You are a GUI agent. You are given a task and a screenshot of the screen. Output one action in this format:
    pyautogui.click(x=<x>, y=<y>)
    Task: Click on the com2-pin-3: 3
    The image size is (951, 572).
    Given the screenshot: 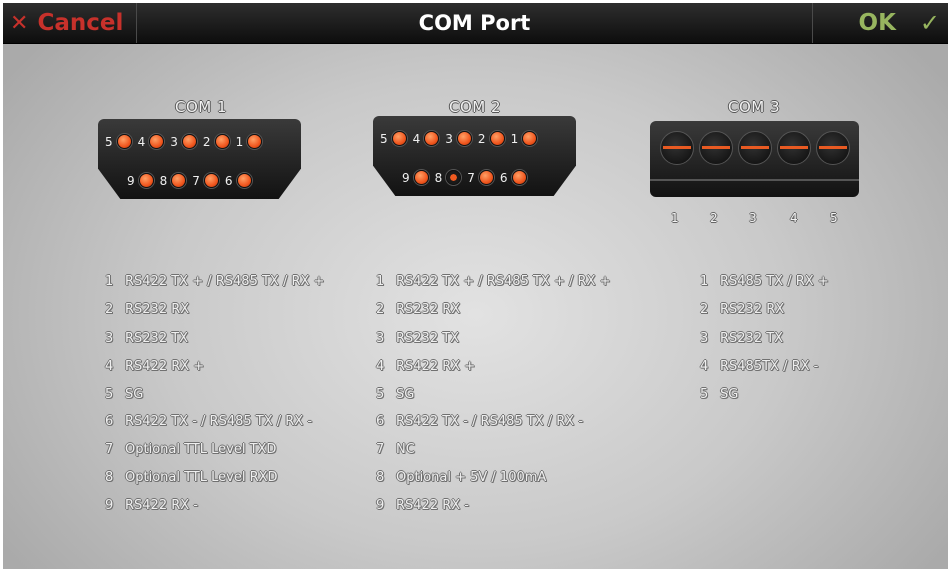 What is the action you would take?
    pyautogui.click(x=458, y=138)
    